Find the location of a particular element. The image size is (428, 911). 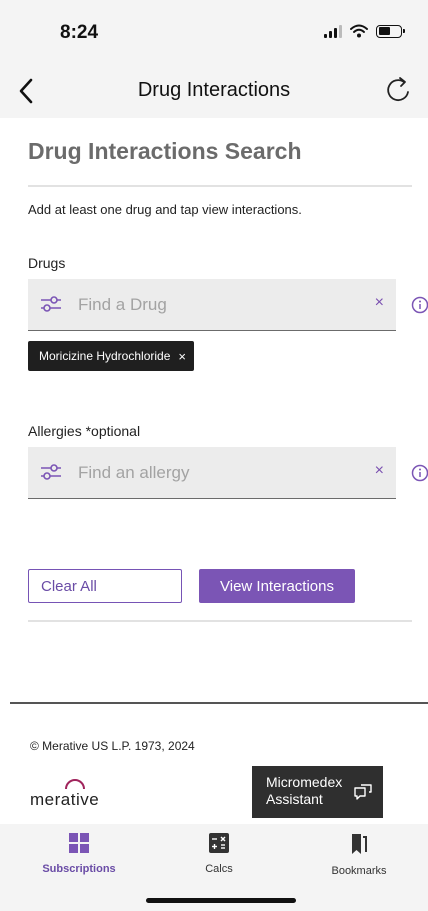

heading-divider is located at coordinates (220, 186).